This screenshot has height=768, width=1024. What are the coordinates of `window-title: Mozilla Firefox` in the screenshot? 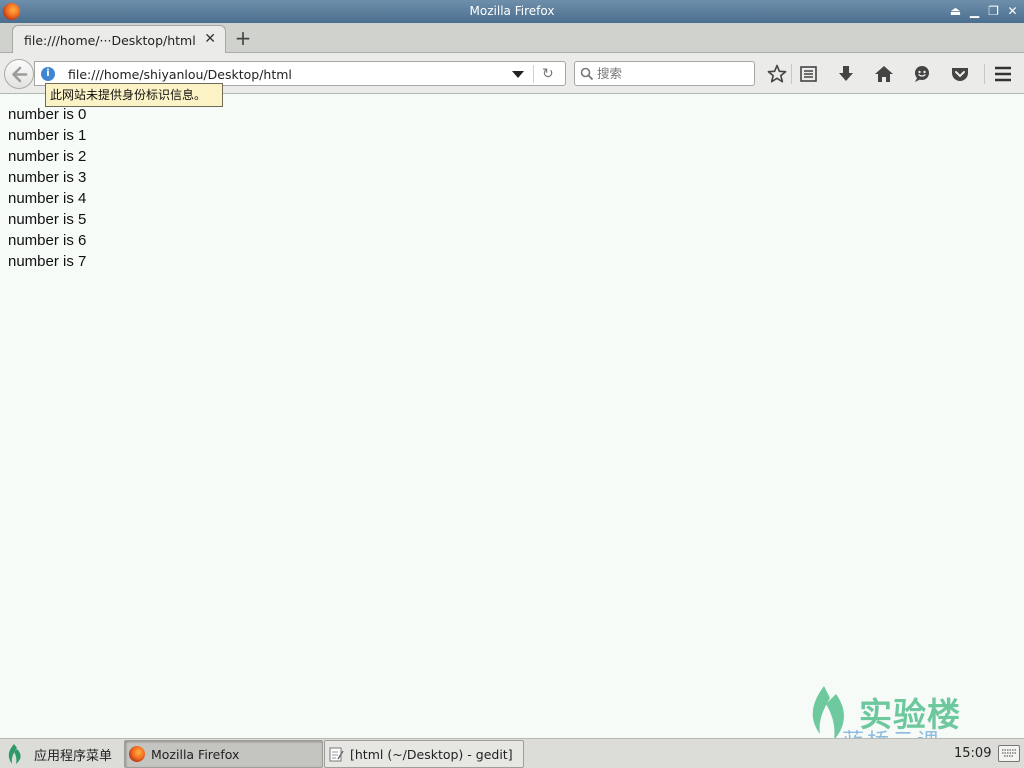 It's located at (512, 11).